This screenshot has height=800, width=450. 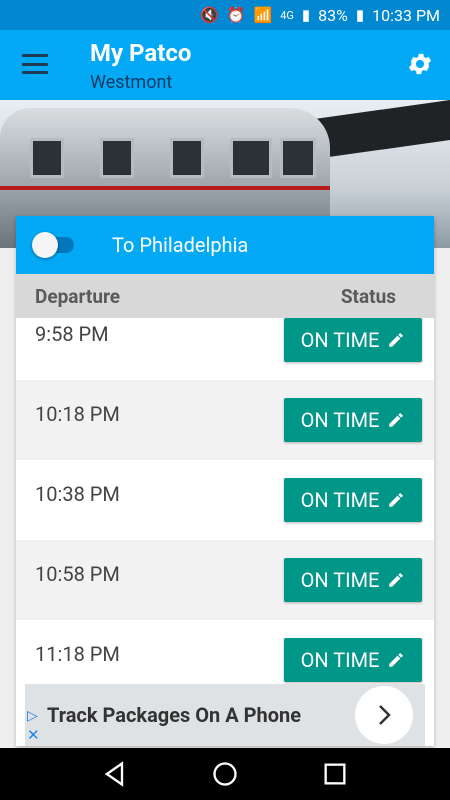 I want to click on ad-close-icon: ✕, so click(x=33, y=735).